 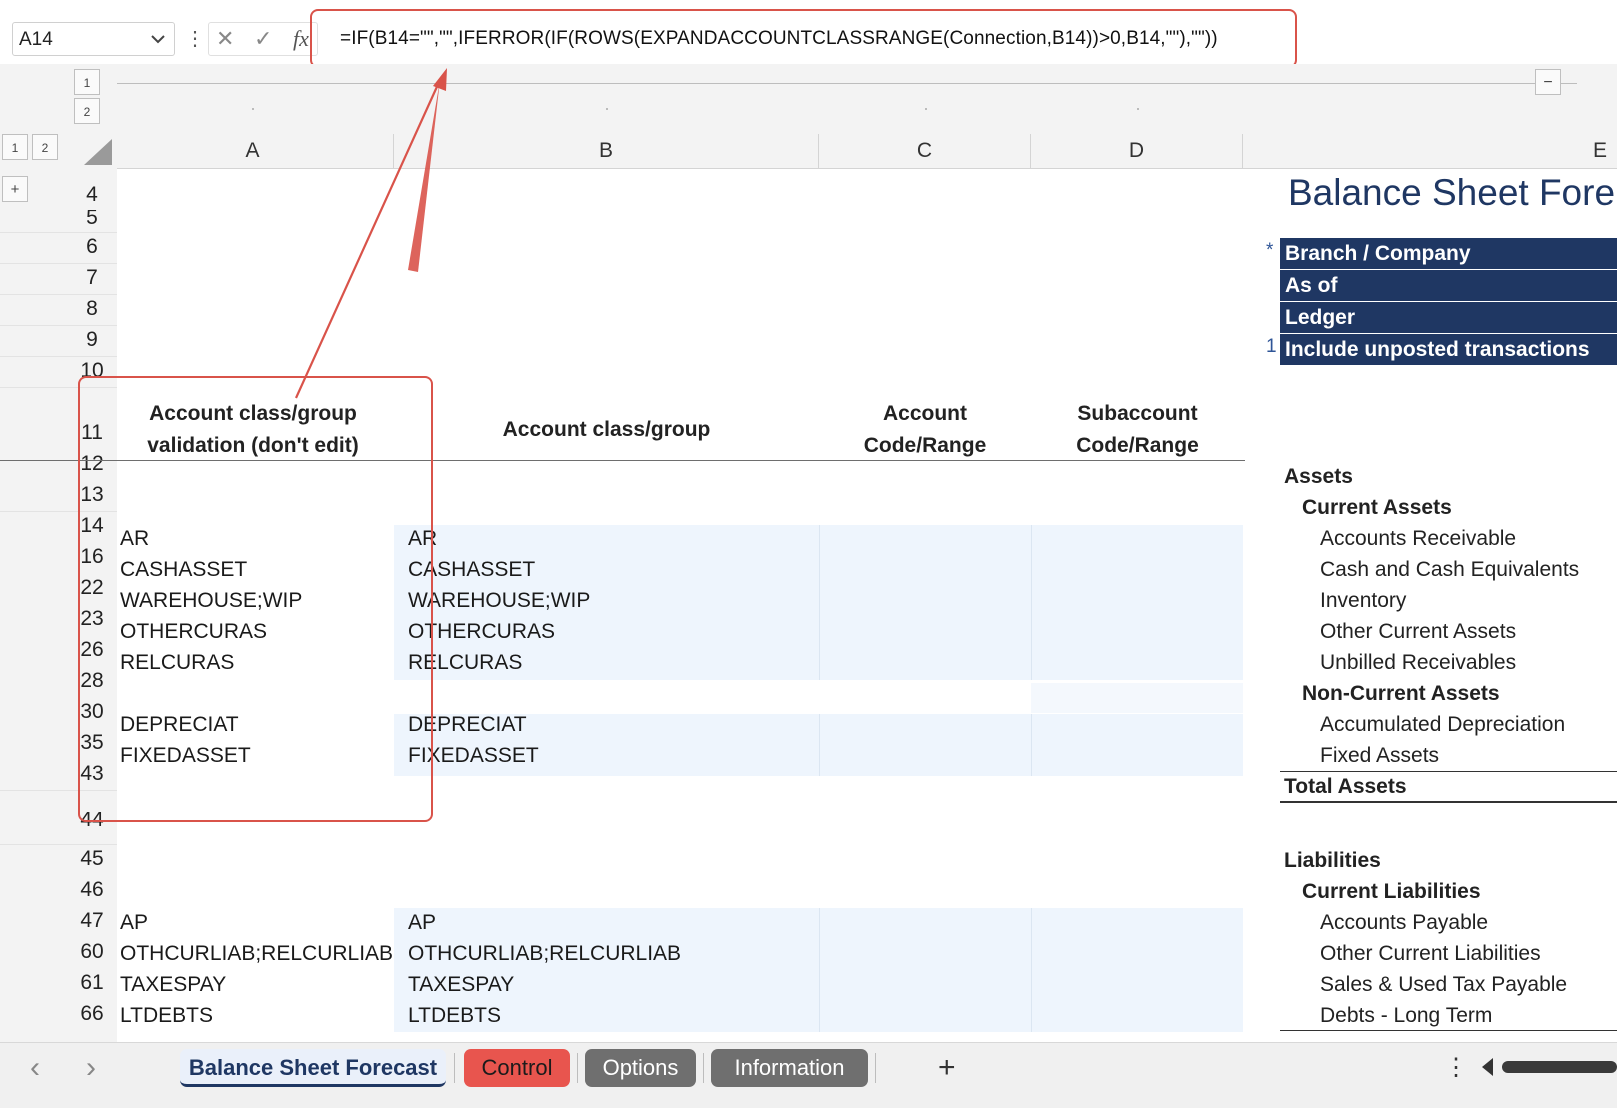 What do you see at coordinates (1418, 538) in the screenshot?
I see `line-item: Accounts Receivable` at bounding box center [1418, 538].